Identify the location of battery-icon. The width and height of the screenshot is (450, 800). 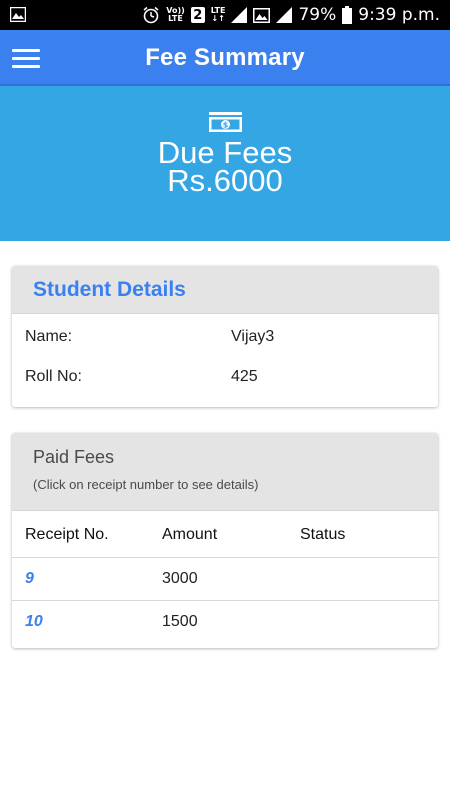
(347, 15).